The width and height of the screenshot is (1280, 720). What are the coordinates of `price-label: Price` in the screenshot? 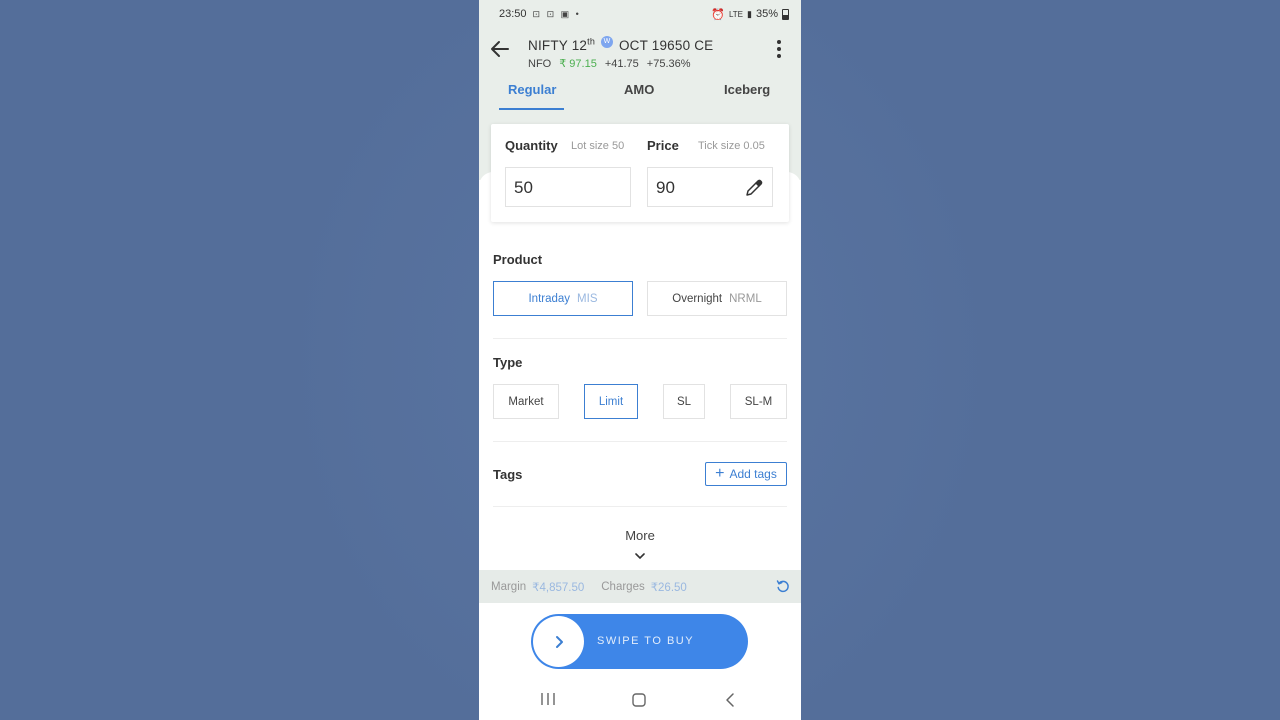 It's located at (663, 145).